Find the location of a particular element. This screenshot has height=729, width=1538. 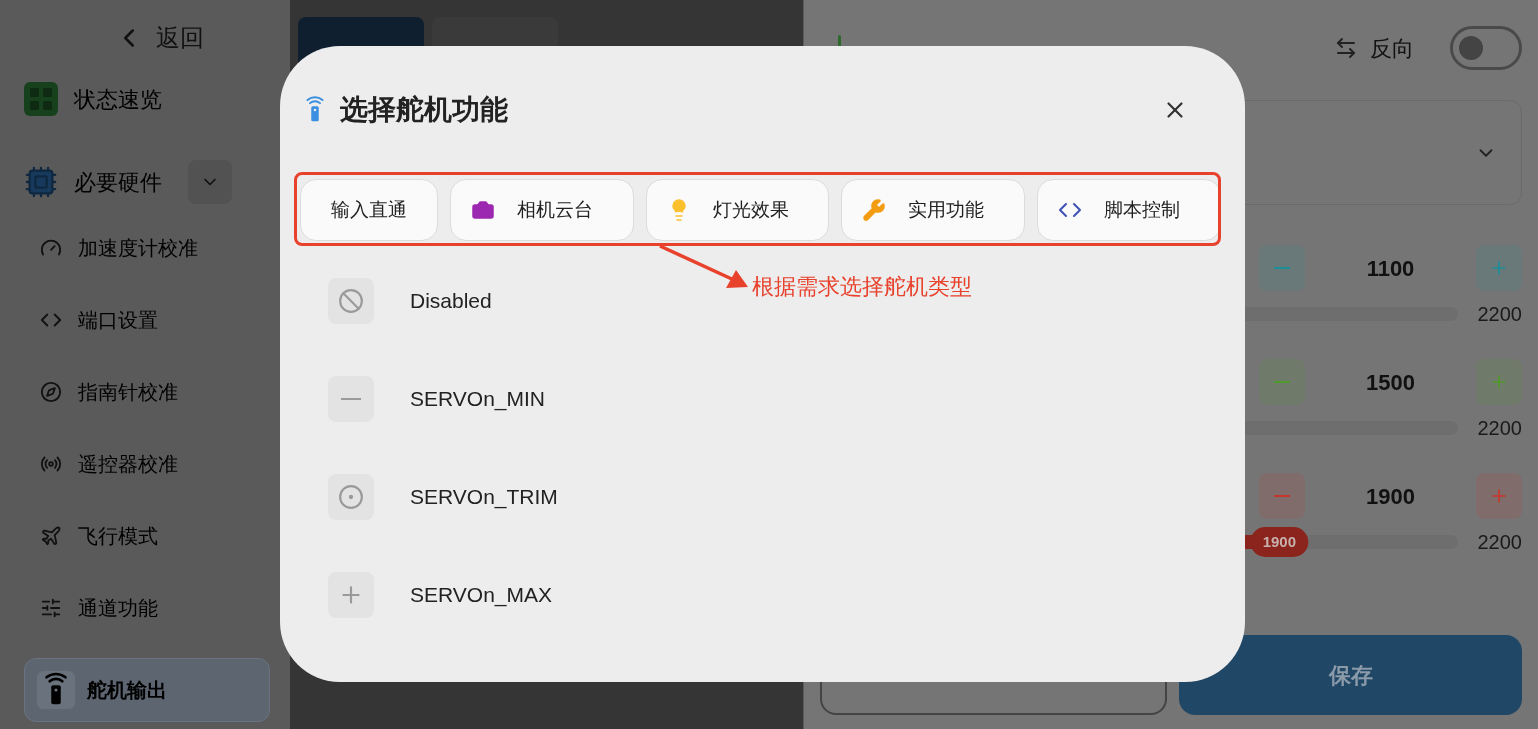

sidebar-item: 必要硬件 is located at coordinates (93, 182).